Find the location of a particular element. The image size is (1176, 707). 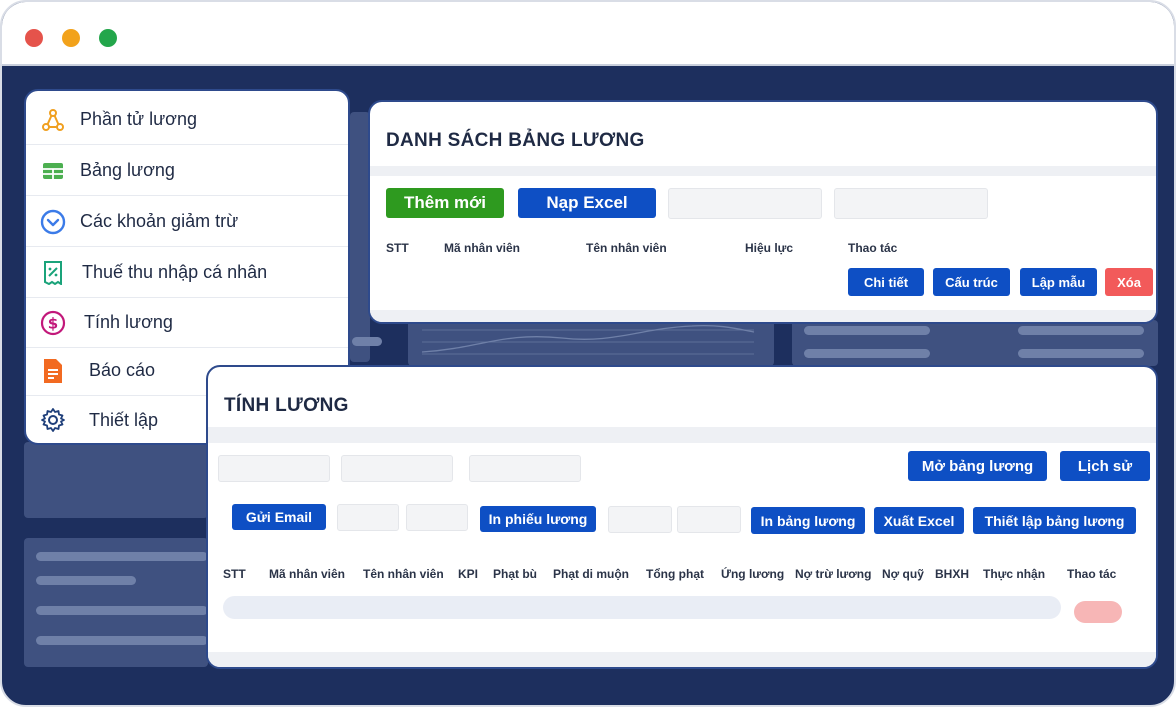

print-payroll-button: In bảng lương is located at coordinates (808, 520).